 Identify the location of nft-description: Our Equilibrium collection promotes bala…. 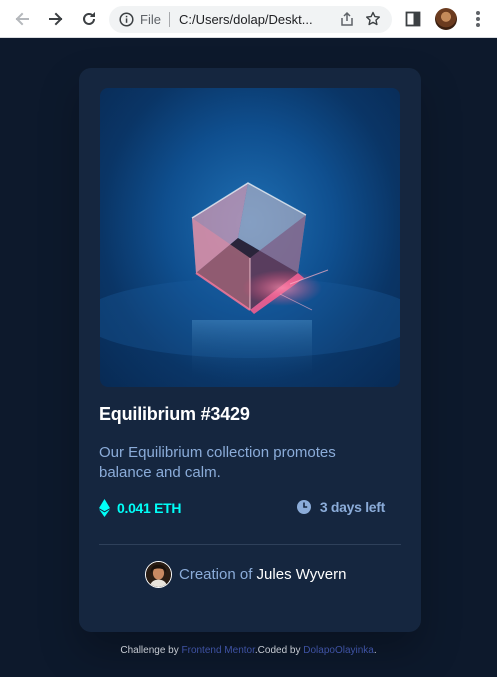
(217, 462).